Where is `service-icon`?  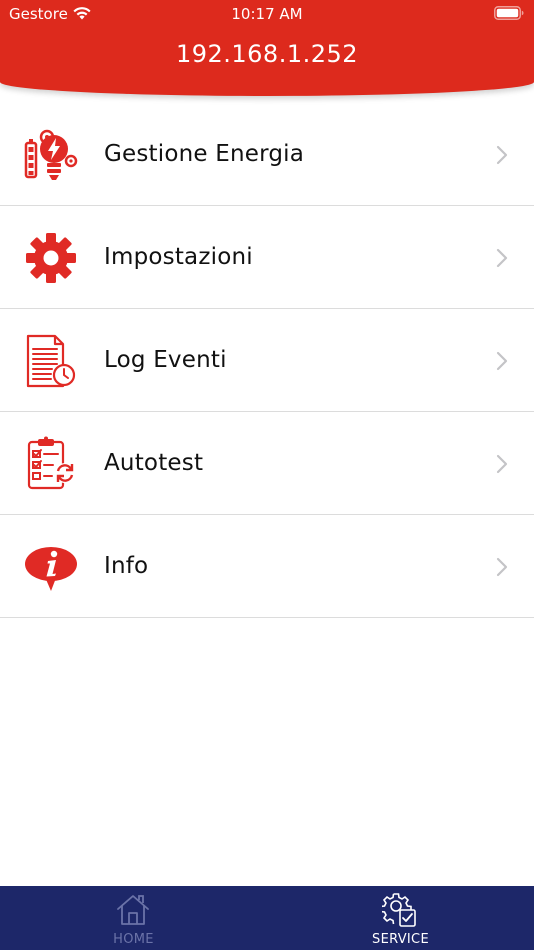 service-icon is located at coordinates (399, 910).